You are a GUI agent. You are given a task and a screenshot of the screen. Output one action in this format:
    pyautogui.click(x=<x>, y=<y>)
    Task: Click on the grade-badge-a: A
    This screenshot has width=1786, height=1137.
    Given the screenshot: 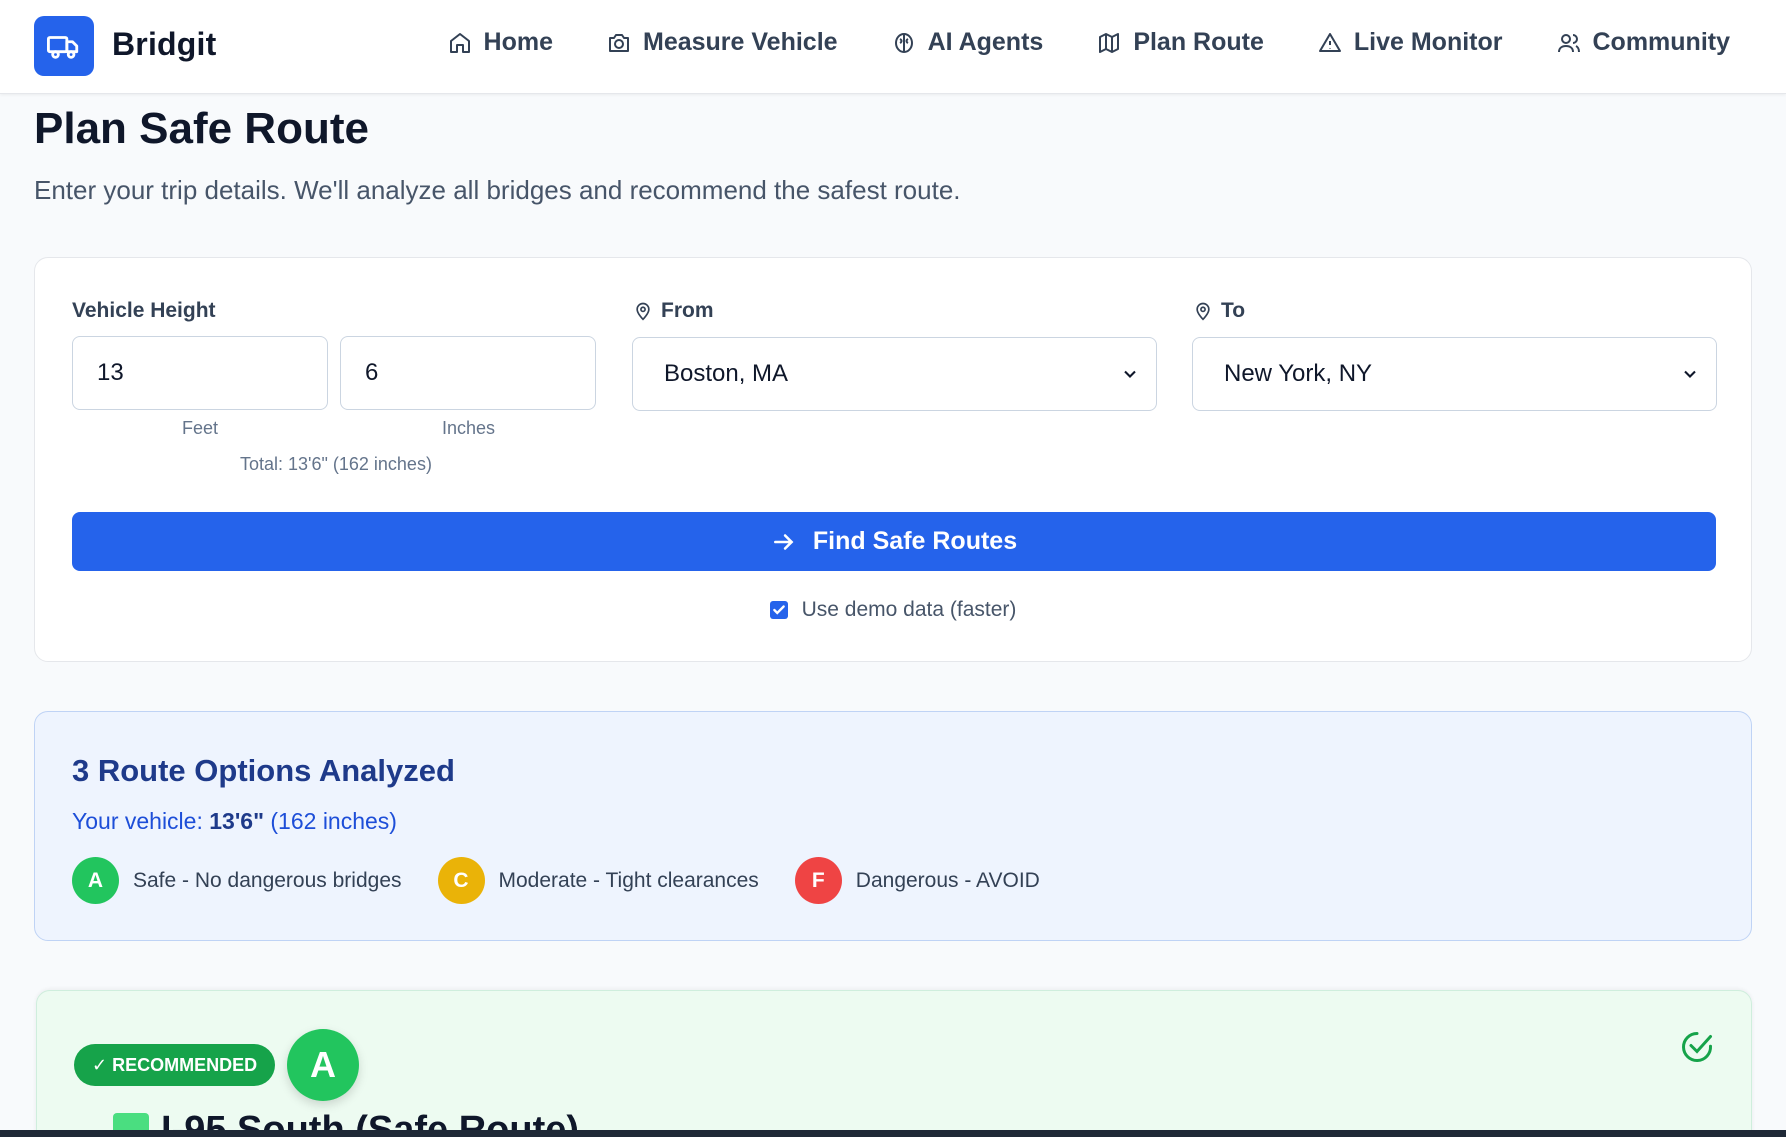 What is the action you would take?
    pyautogui.click(x=95, y=880)
    